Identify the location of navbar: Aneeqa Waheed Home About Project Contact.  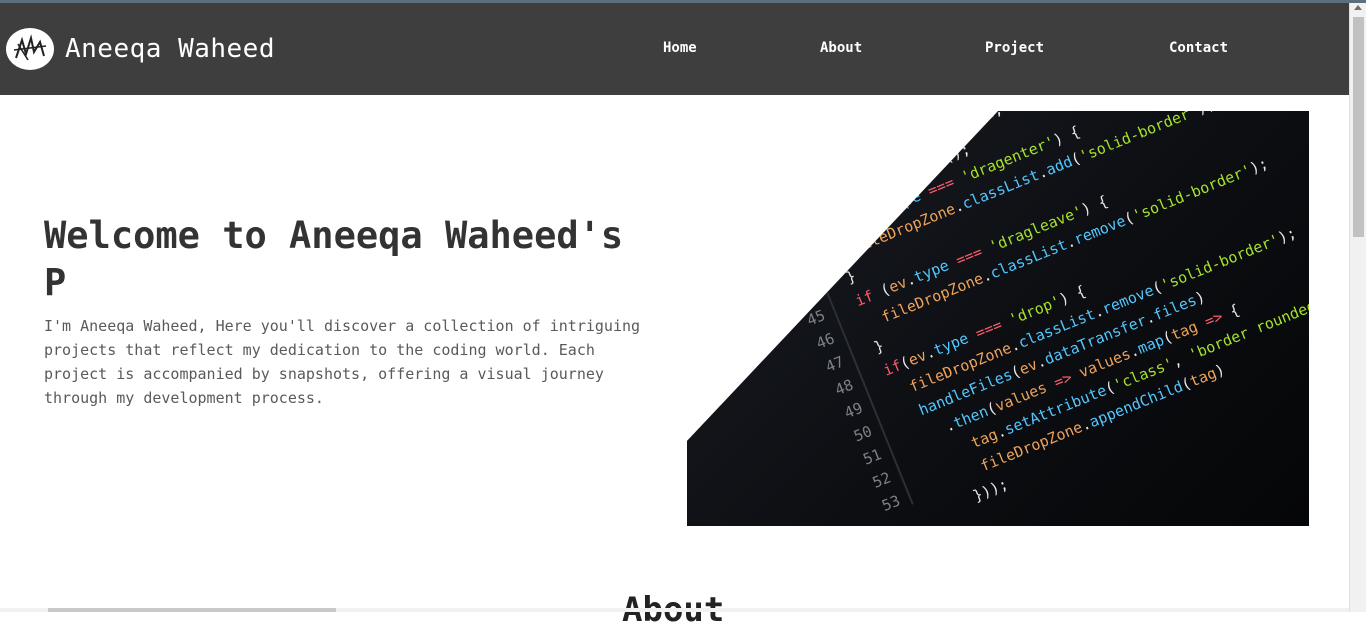
(674, 49).